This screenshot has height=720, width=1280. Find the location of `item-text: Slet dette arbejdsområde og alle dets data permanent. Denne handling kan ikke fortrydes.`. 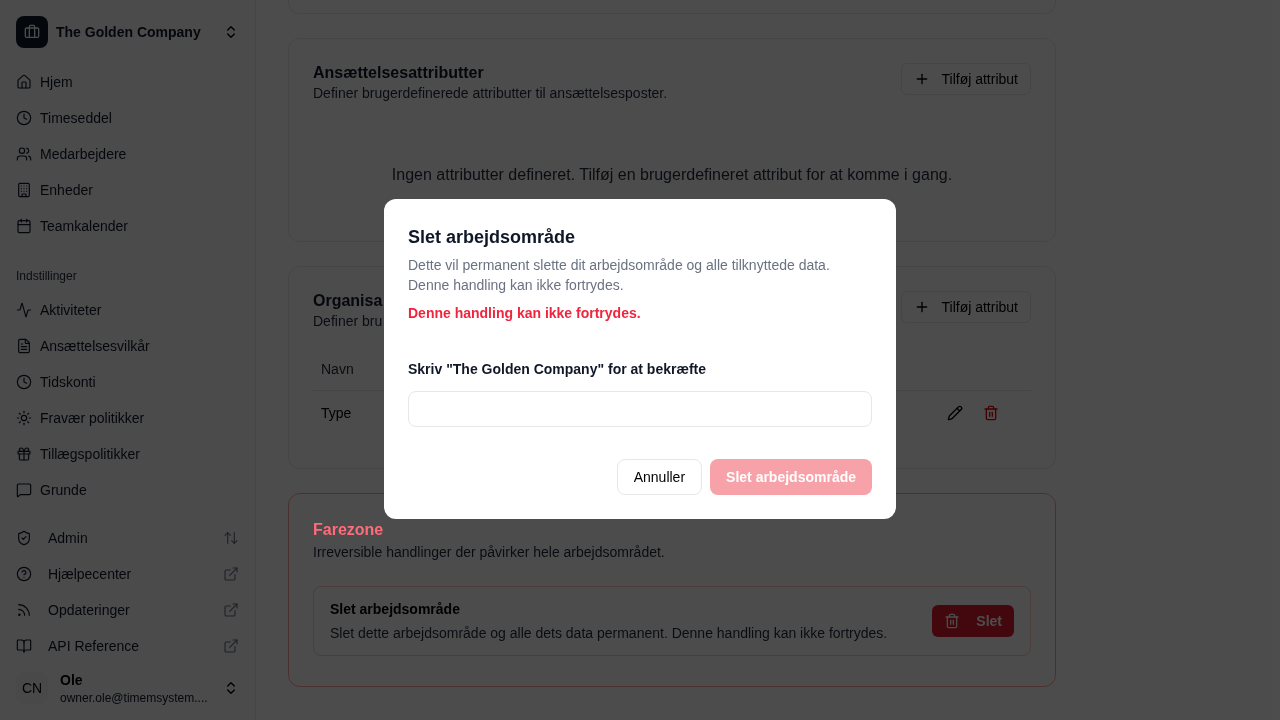

item-text: Slet dette arbejdsområde og alle dets data permanent. Denne handling kan ikke fortrydes. is located at coordinates (609, 633).